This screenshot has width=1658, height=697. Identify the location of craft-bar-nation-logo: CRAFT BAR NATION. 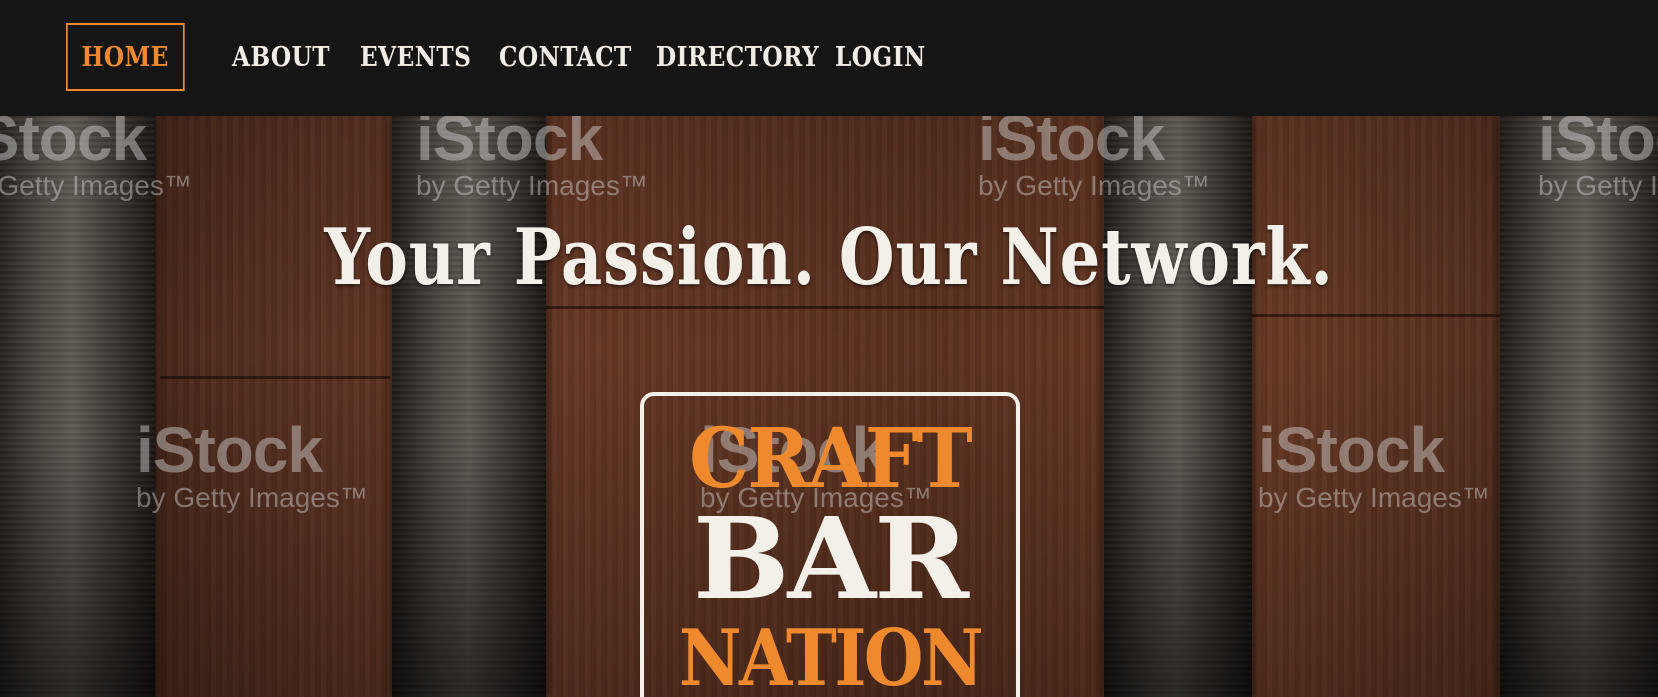
(830, 544).